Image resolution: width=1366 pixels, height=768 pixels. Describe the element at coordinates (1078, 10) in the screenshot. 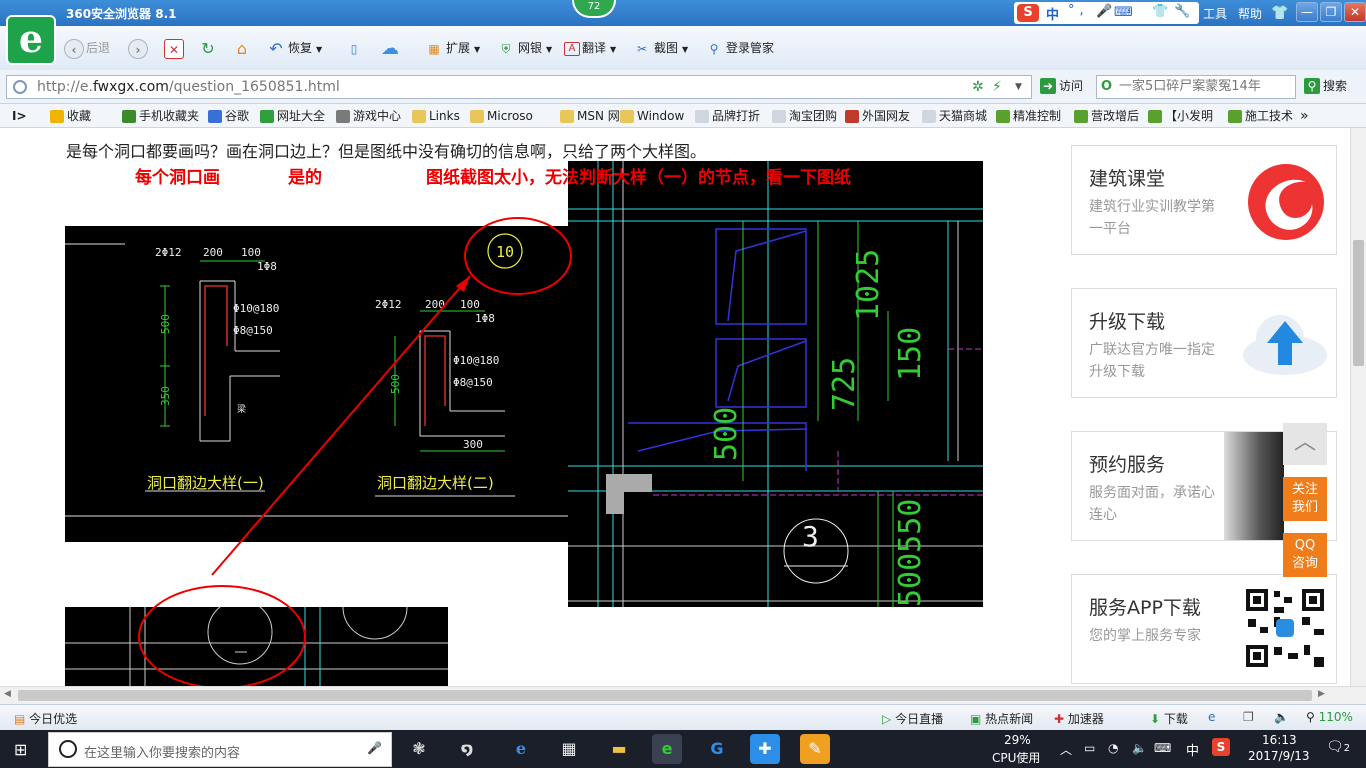

I see `ime-punct: °,` at that location.